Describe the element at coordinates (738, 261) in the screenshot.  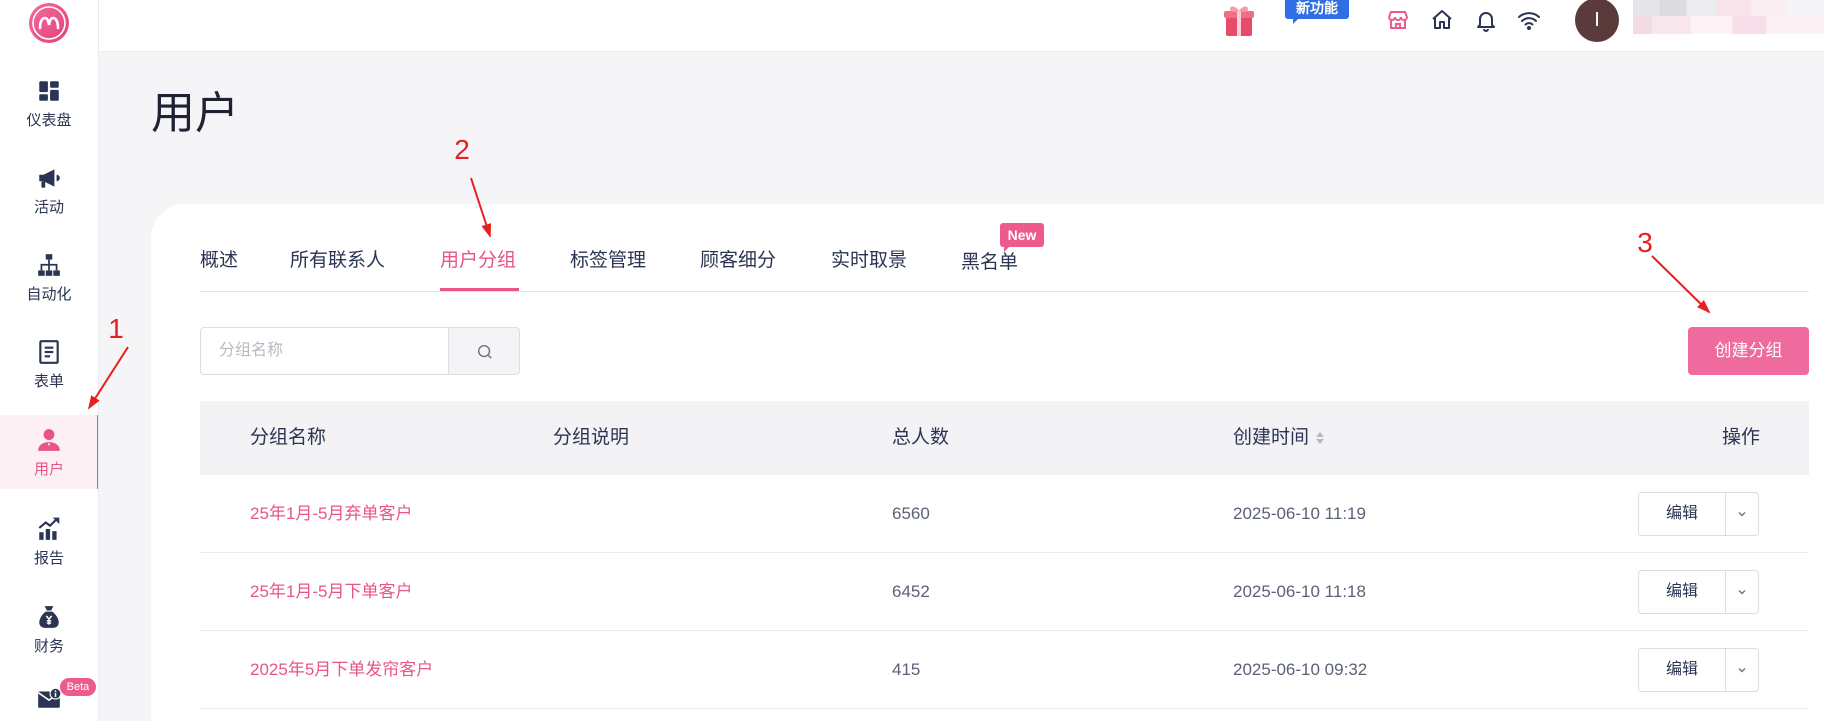
I see `tab-customer-segments: 顾客细分` at that location.